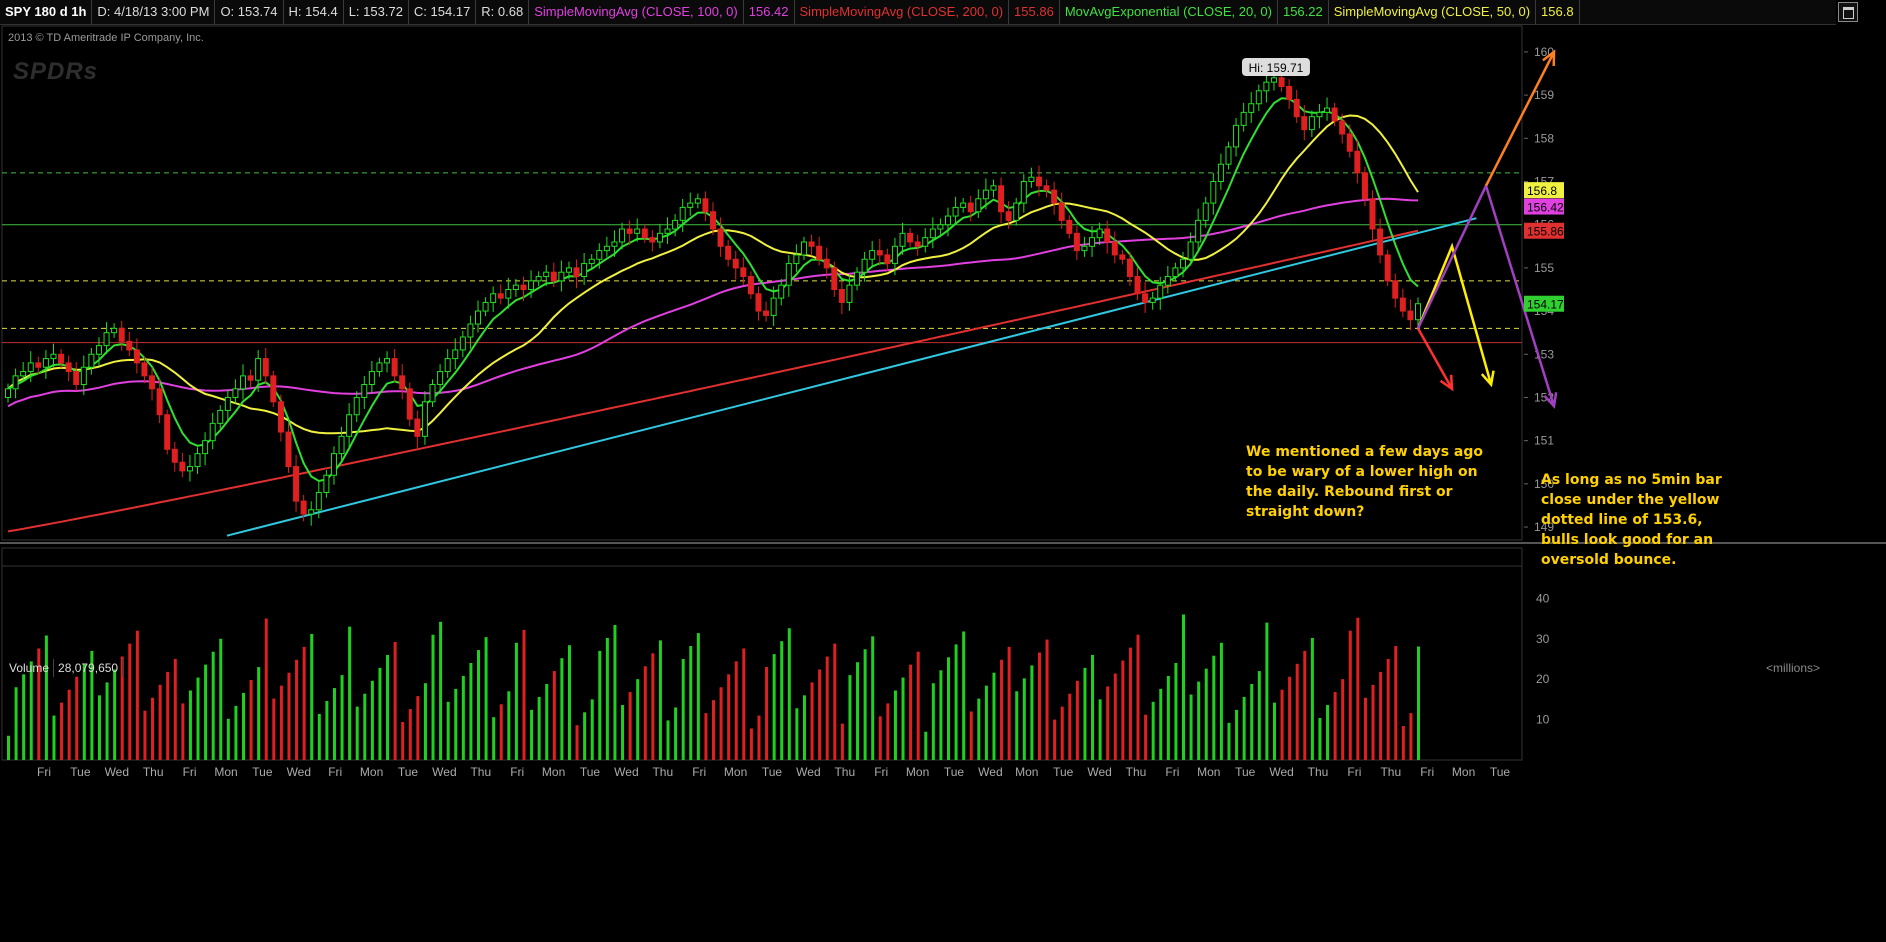  I want to click on x-axis-label: Wed, so click(990, 772).